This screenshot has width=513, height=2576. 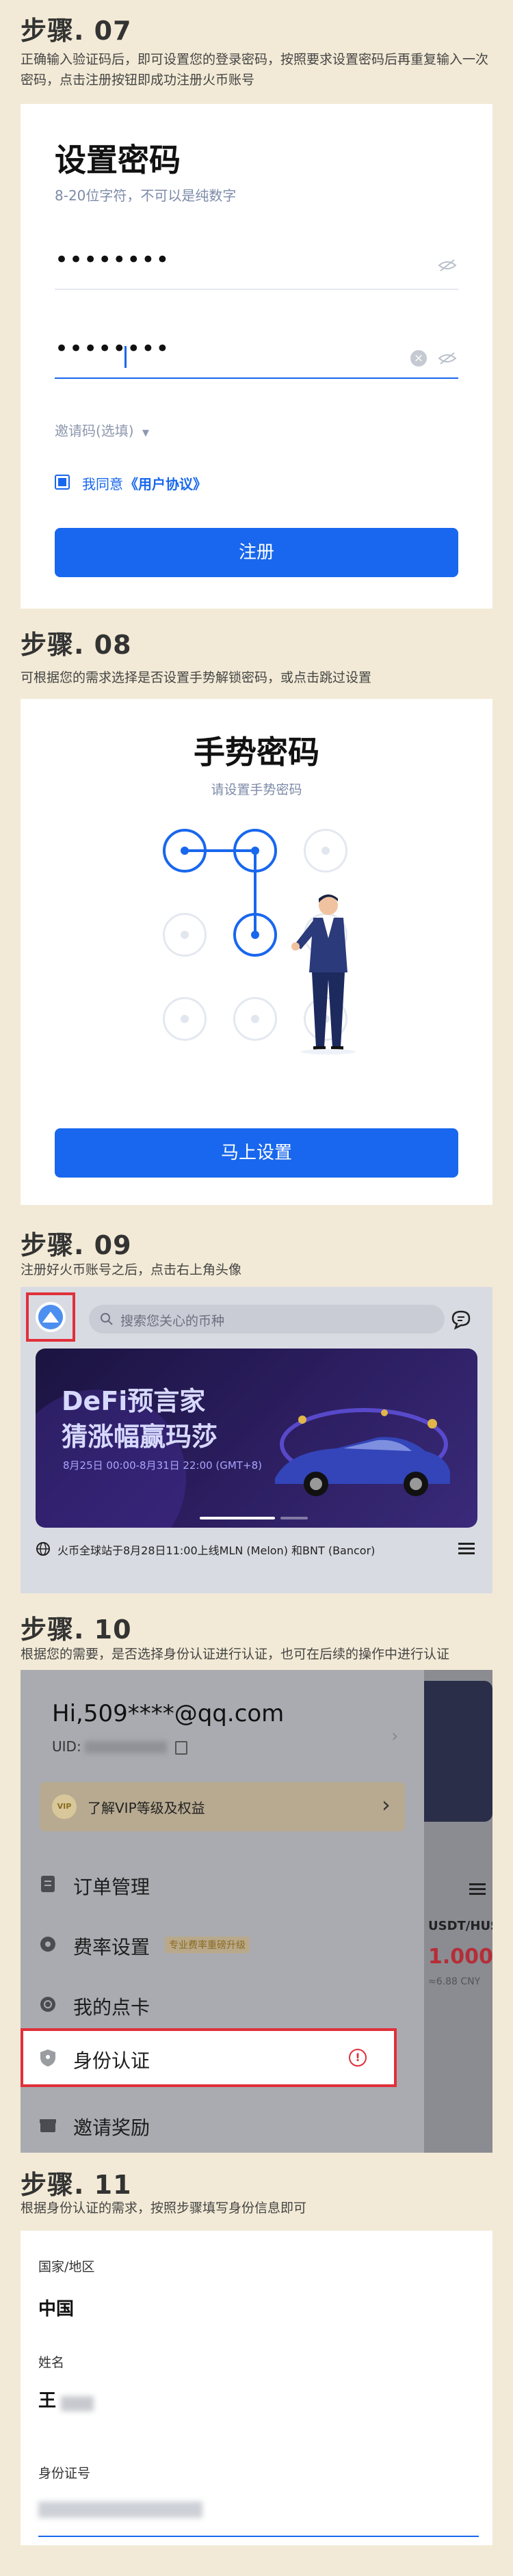 What do you see at coordinates (47, 2058) in the screenshot?
I see `shield-icon` at bounding box center [47, 2058].